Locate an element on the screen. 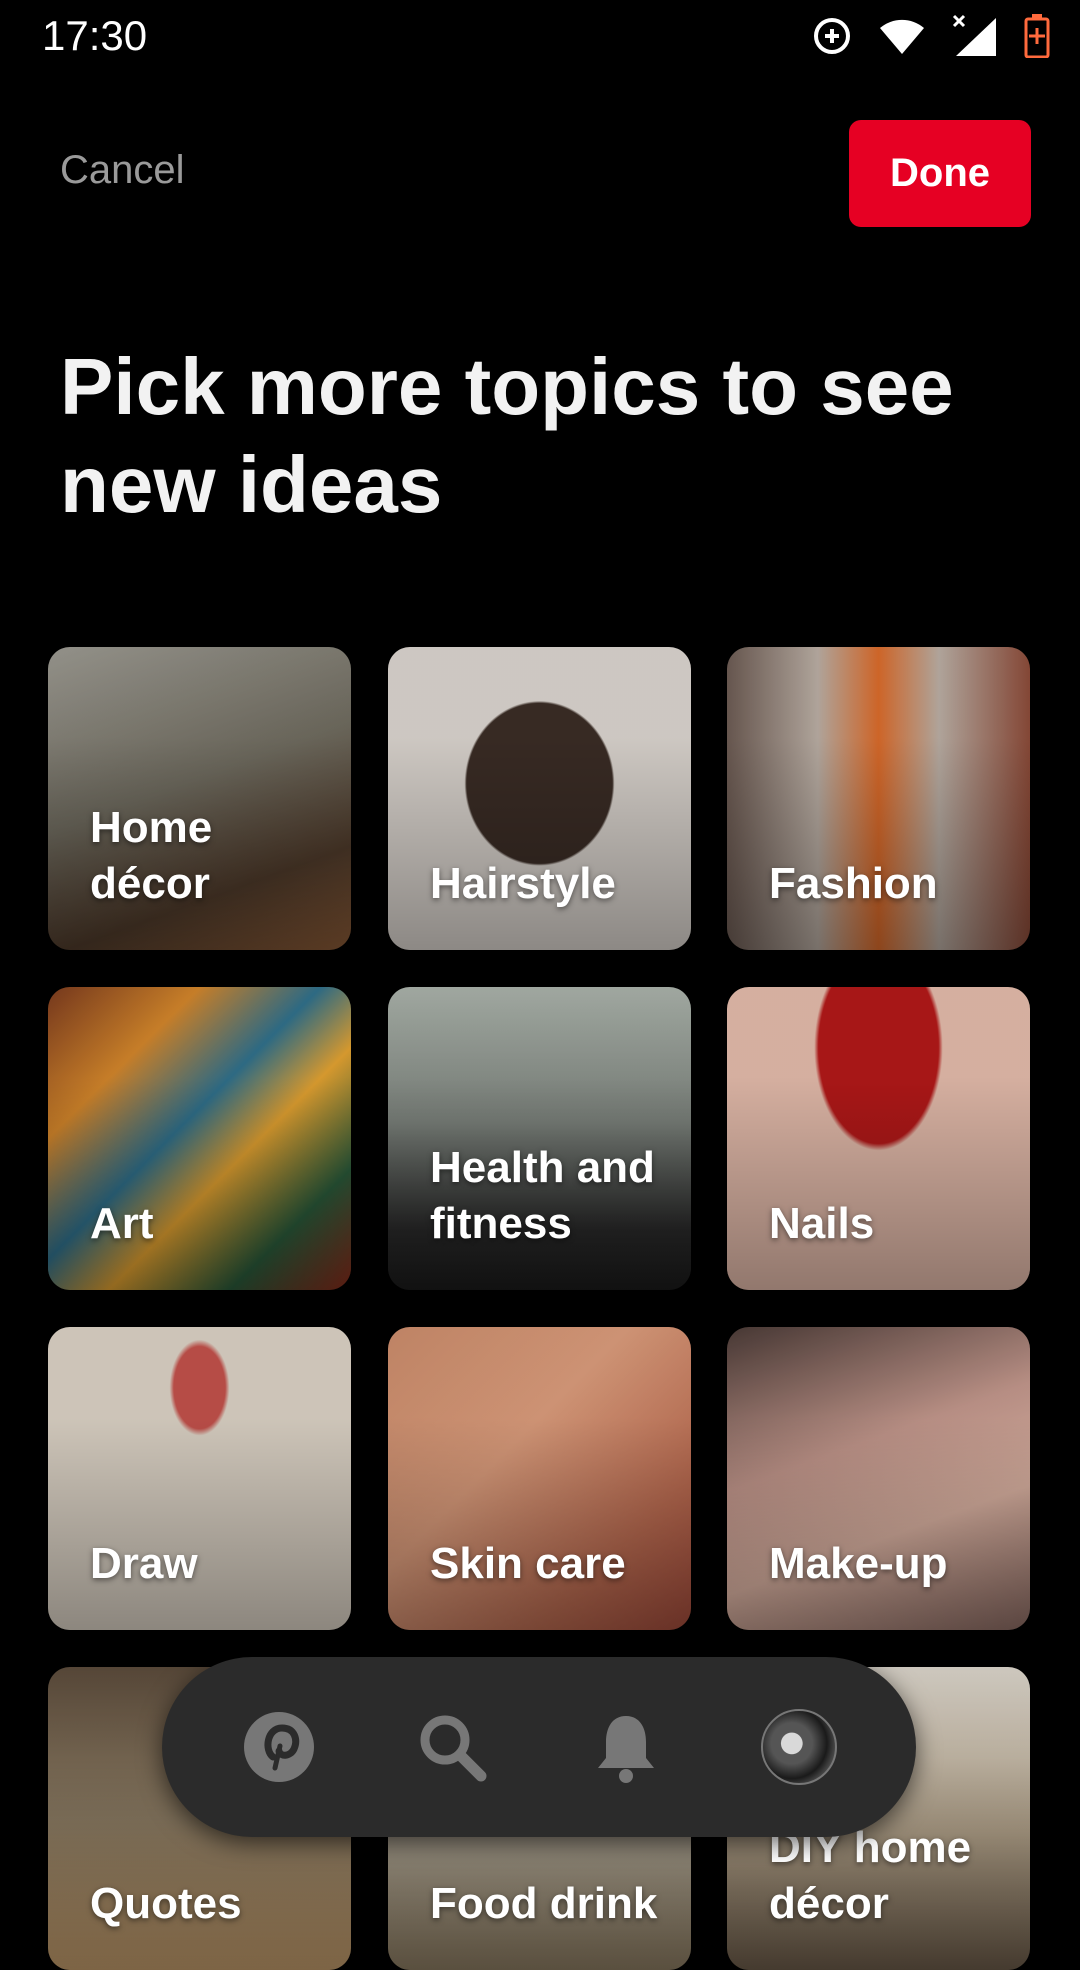 The height and width of the screenshot is (1970, 1080). status-icons is located at coordinates (931, 36).